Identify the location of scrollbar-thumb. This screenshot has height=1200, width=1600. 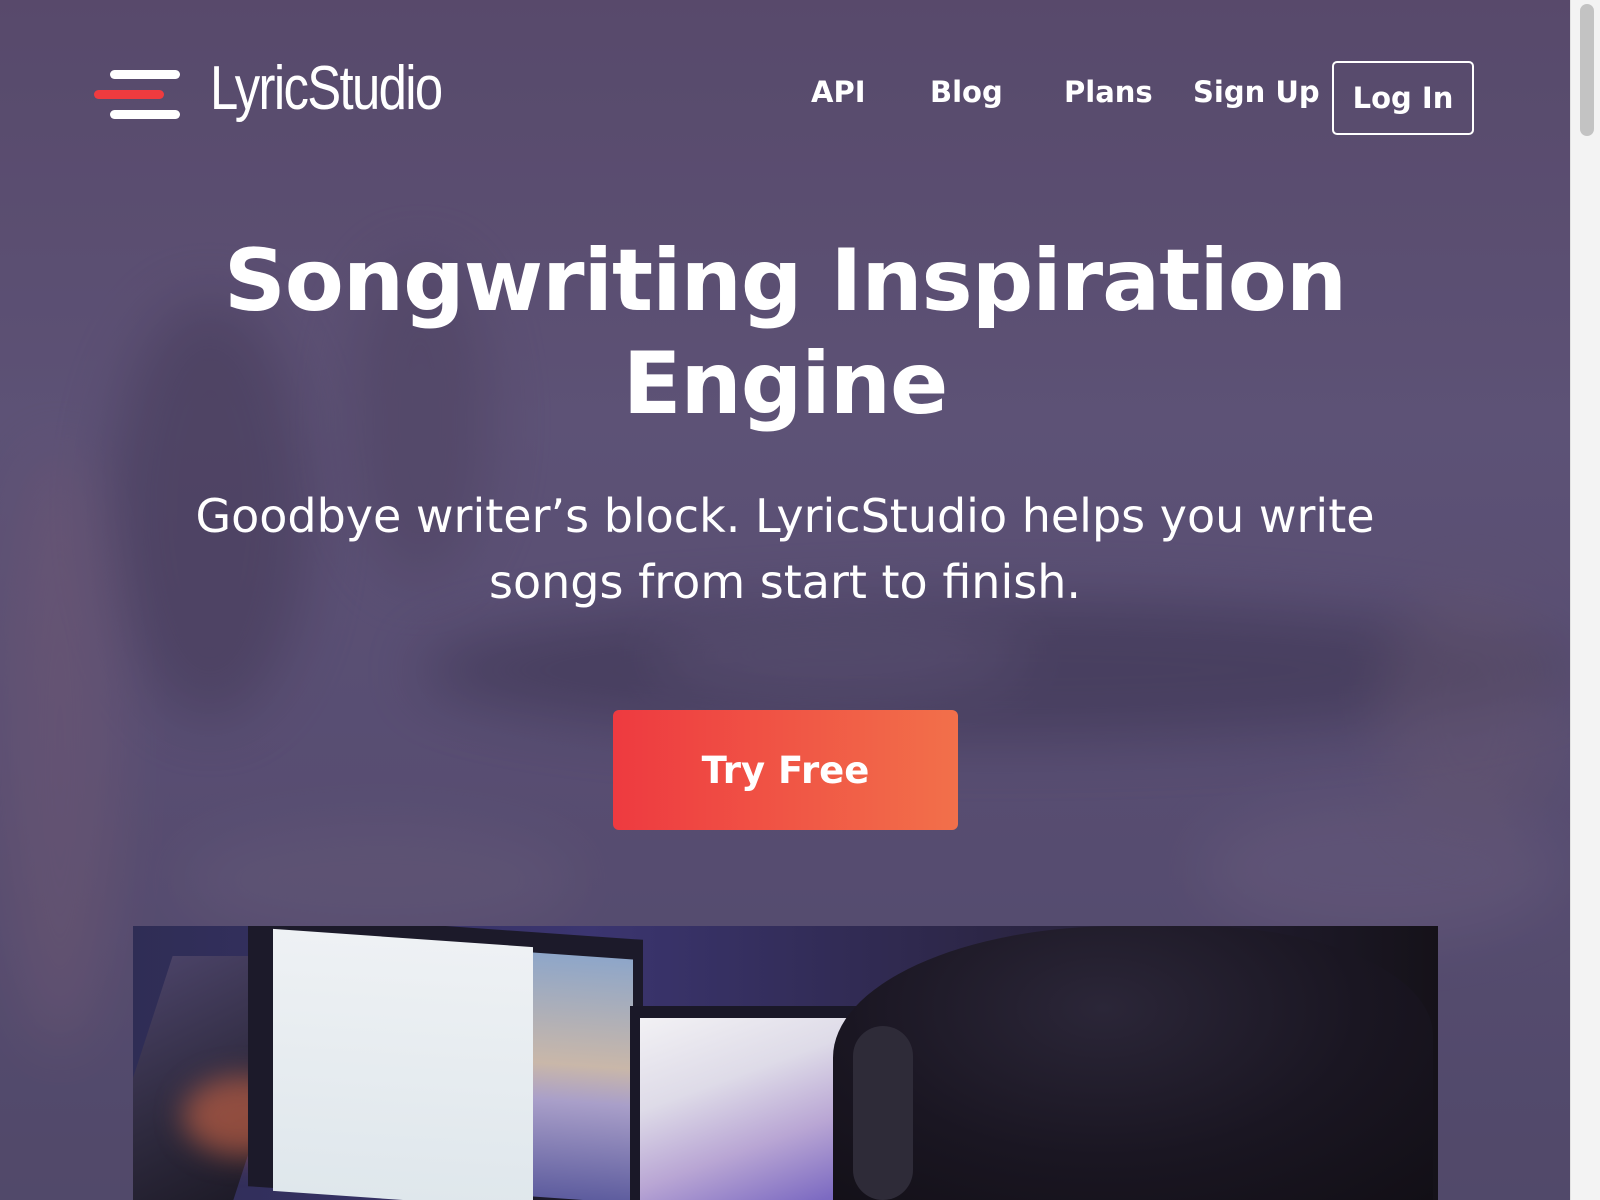
(1587, 70).